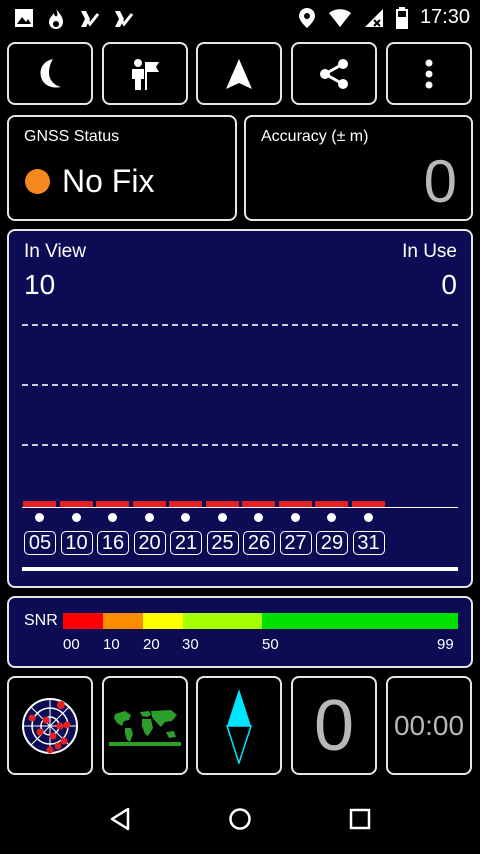 Image resolution: width=480 pixels, height=854 pixels. Describe the element at coordinates (190, 644) in the screenshot. I see `snr-tick-label: 30` at that location.